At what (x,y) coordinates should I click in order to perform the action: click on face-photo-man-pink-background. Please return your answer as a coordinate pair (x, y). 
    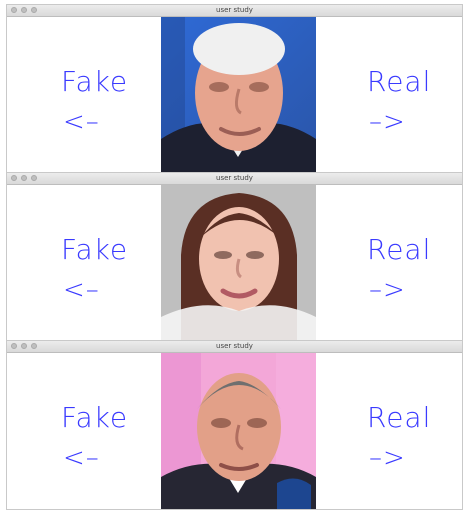
    Looking at the image, I should click on (238, 431).